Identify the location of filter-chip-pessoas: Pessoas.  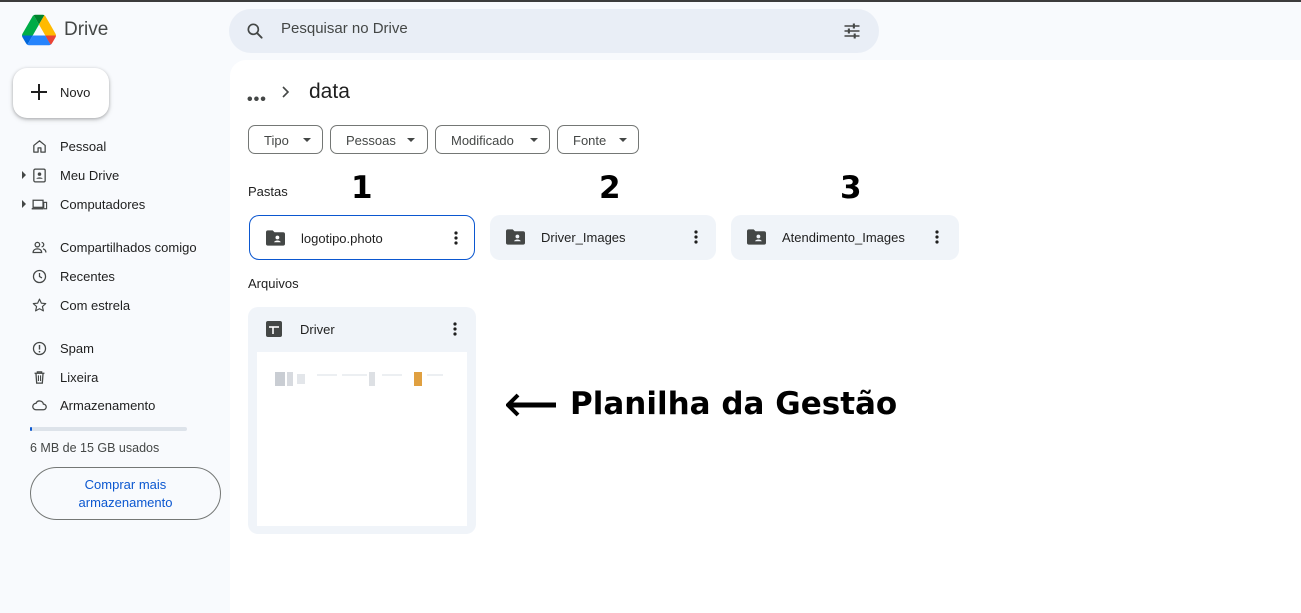
(379, 139).